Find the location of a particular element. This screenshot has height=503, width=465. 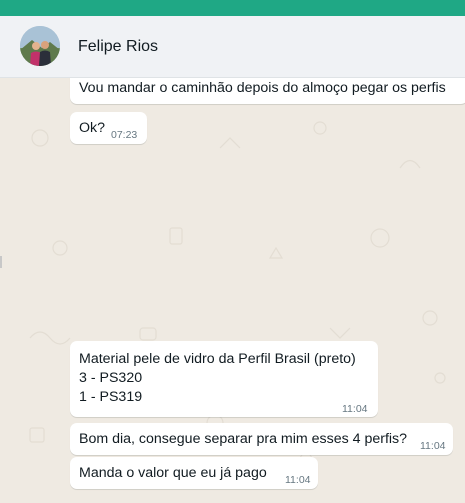

avatar-photo-icon is located at coordinates (40, 46).